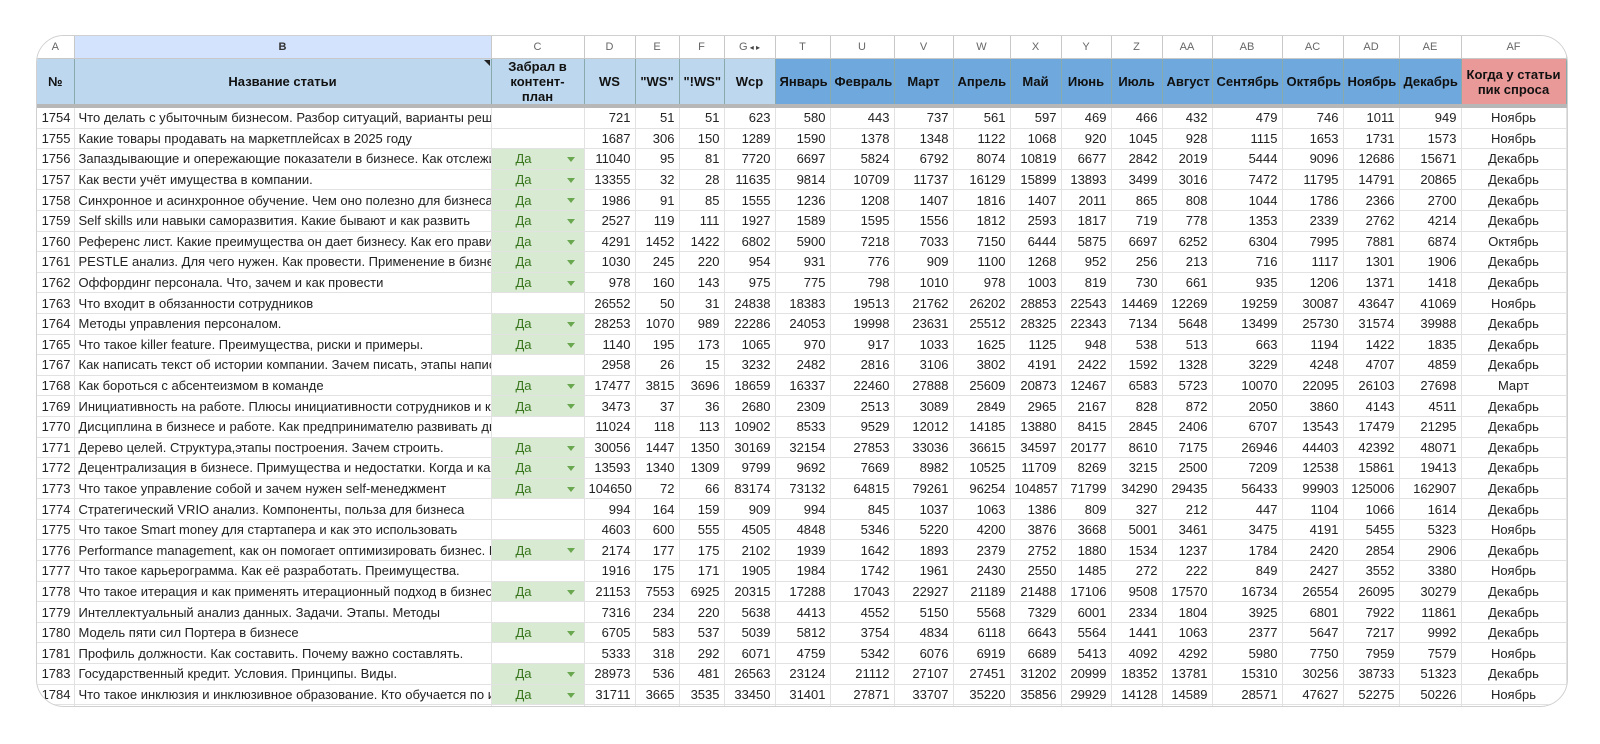 The height and width of the screenshot is (744, 1600). Describe the element at coordinates (283, 180) in the screenshot. I see `article-title-cell: Как вести учёт имущества в компании.` at that location.